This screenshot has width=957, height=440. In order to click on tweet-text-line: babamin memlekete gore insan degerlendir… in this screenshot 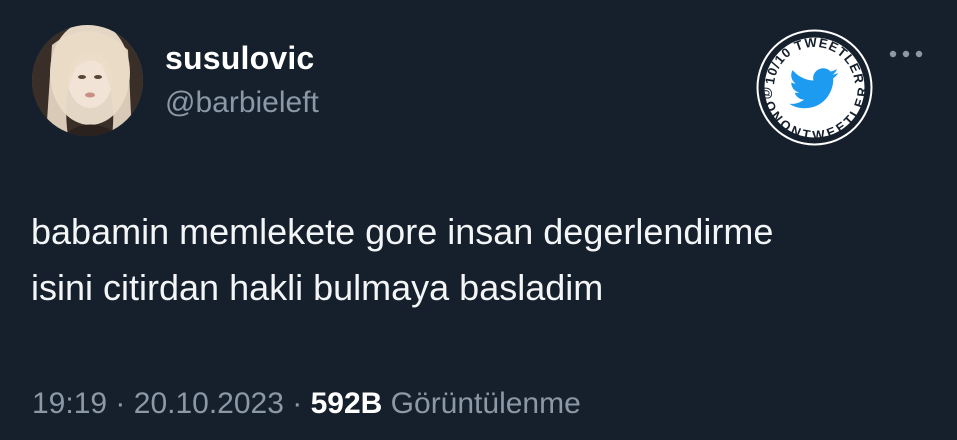, I will do `click(402, 231)`.